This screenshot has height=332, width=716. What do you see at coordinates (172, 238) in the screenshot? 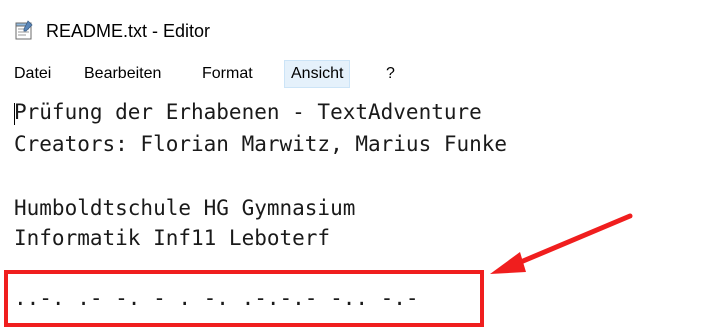
I see `text-line-course: Informatik Inf11 Leboterf` at bounding box center [172, 238].